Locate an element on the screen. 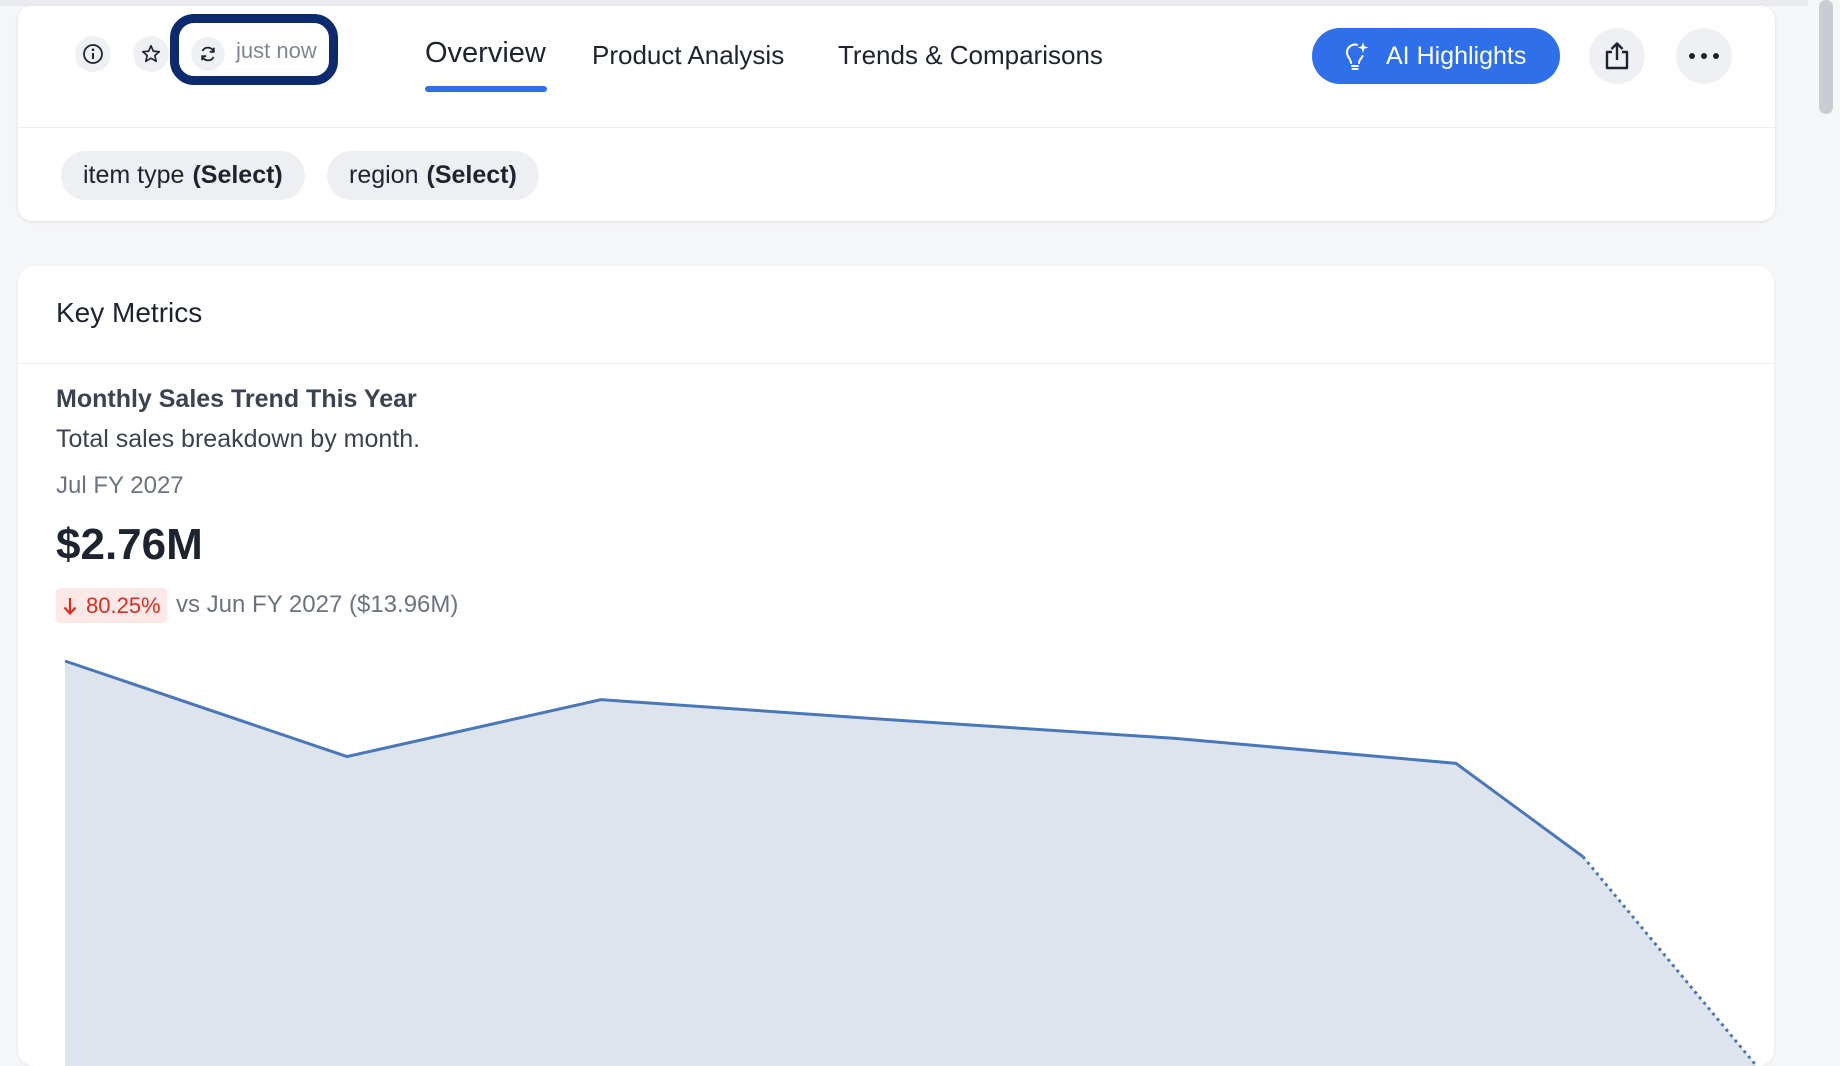 This screenshot has width=1840, height=1066. kpi-value: $2.76M is located at coordinates (129, 544).